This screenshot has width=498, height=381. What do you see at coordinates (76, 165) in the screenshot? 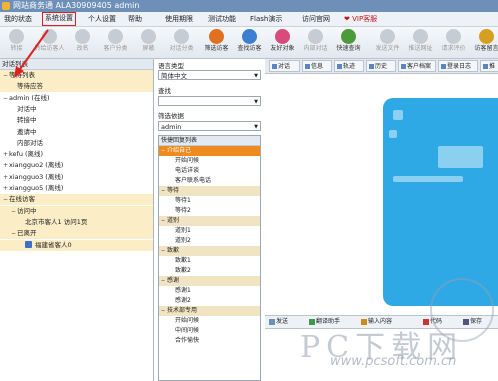
I see `tree-row: +xiangguo2 (离线)` at bounding box center [76, 165].